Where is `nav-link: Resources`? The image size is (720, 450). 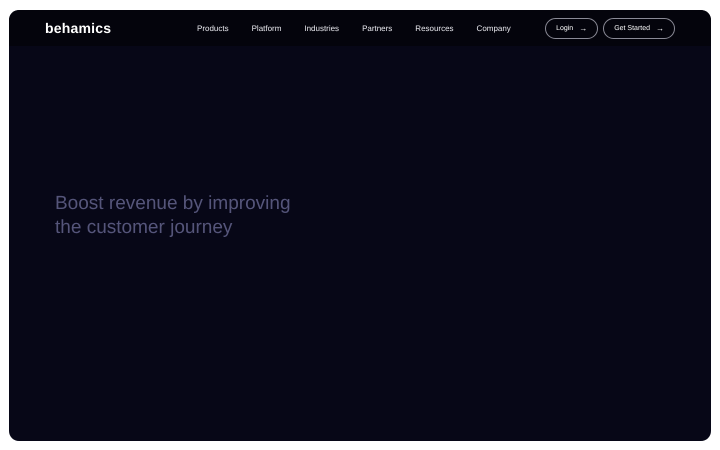
nav-link: Resources is located at coordinates (434, 28).